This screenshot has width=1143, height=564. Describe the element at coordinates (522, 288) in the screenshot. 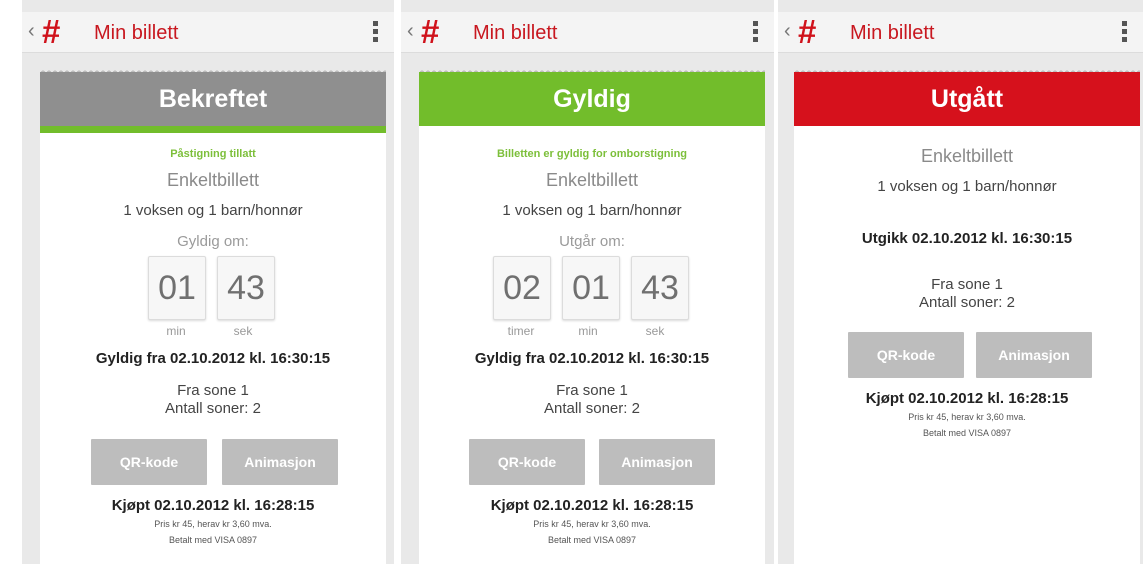

I see `countdown-hours: 02` at that location.